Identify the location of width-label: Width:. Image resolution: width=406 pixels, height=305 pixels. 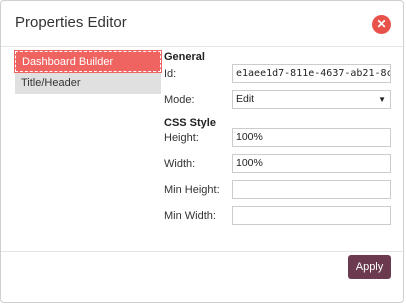
(180, 164).